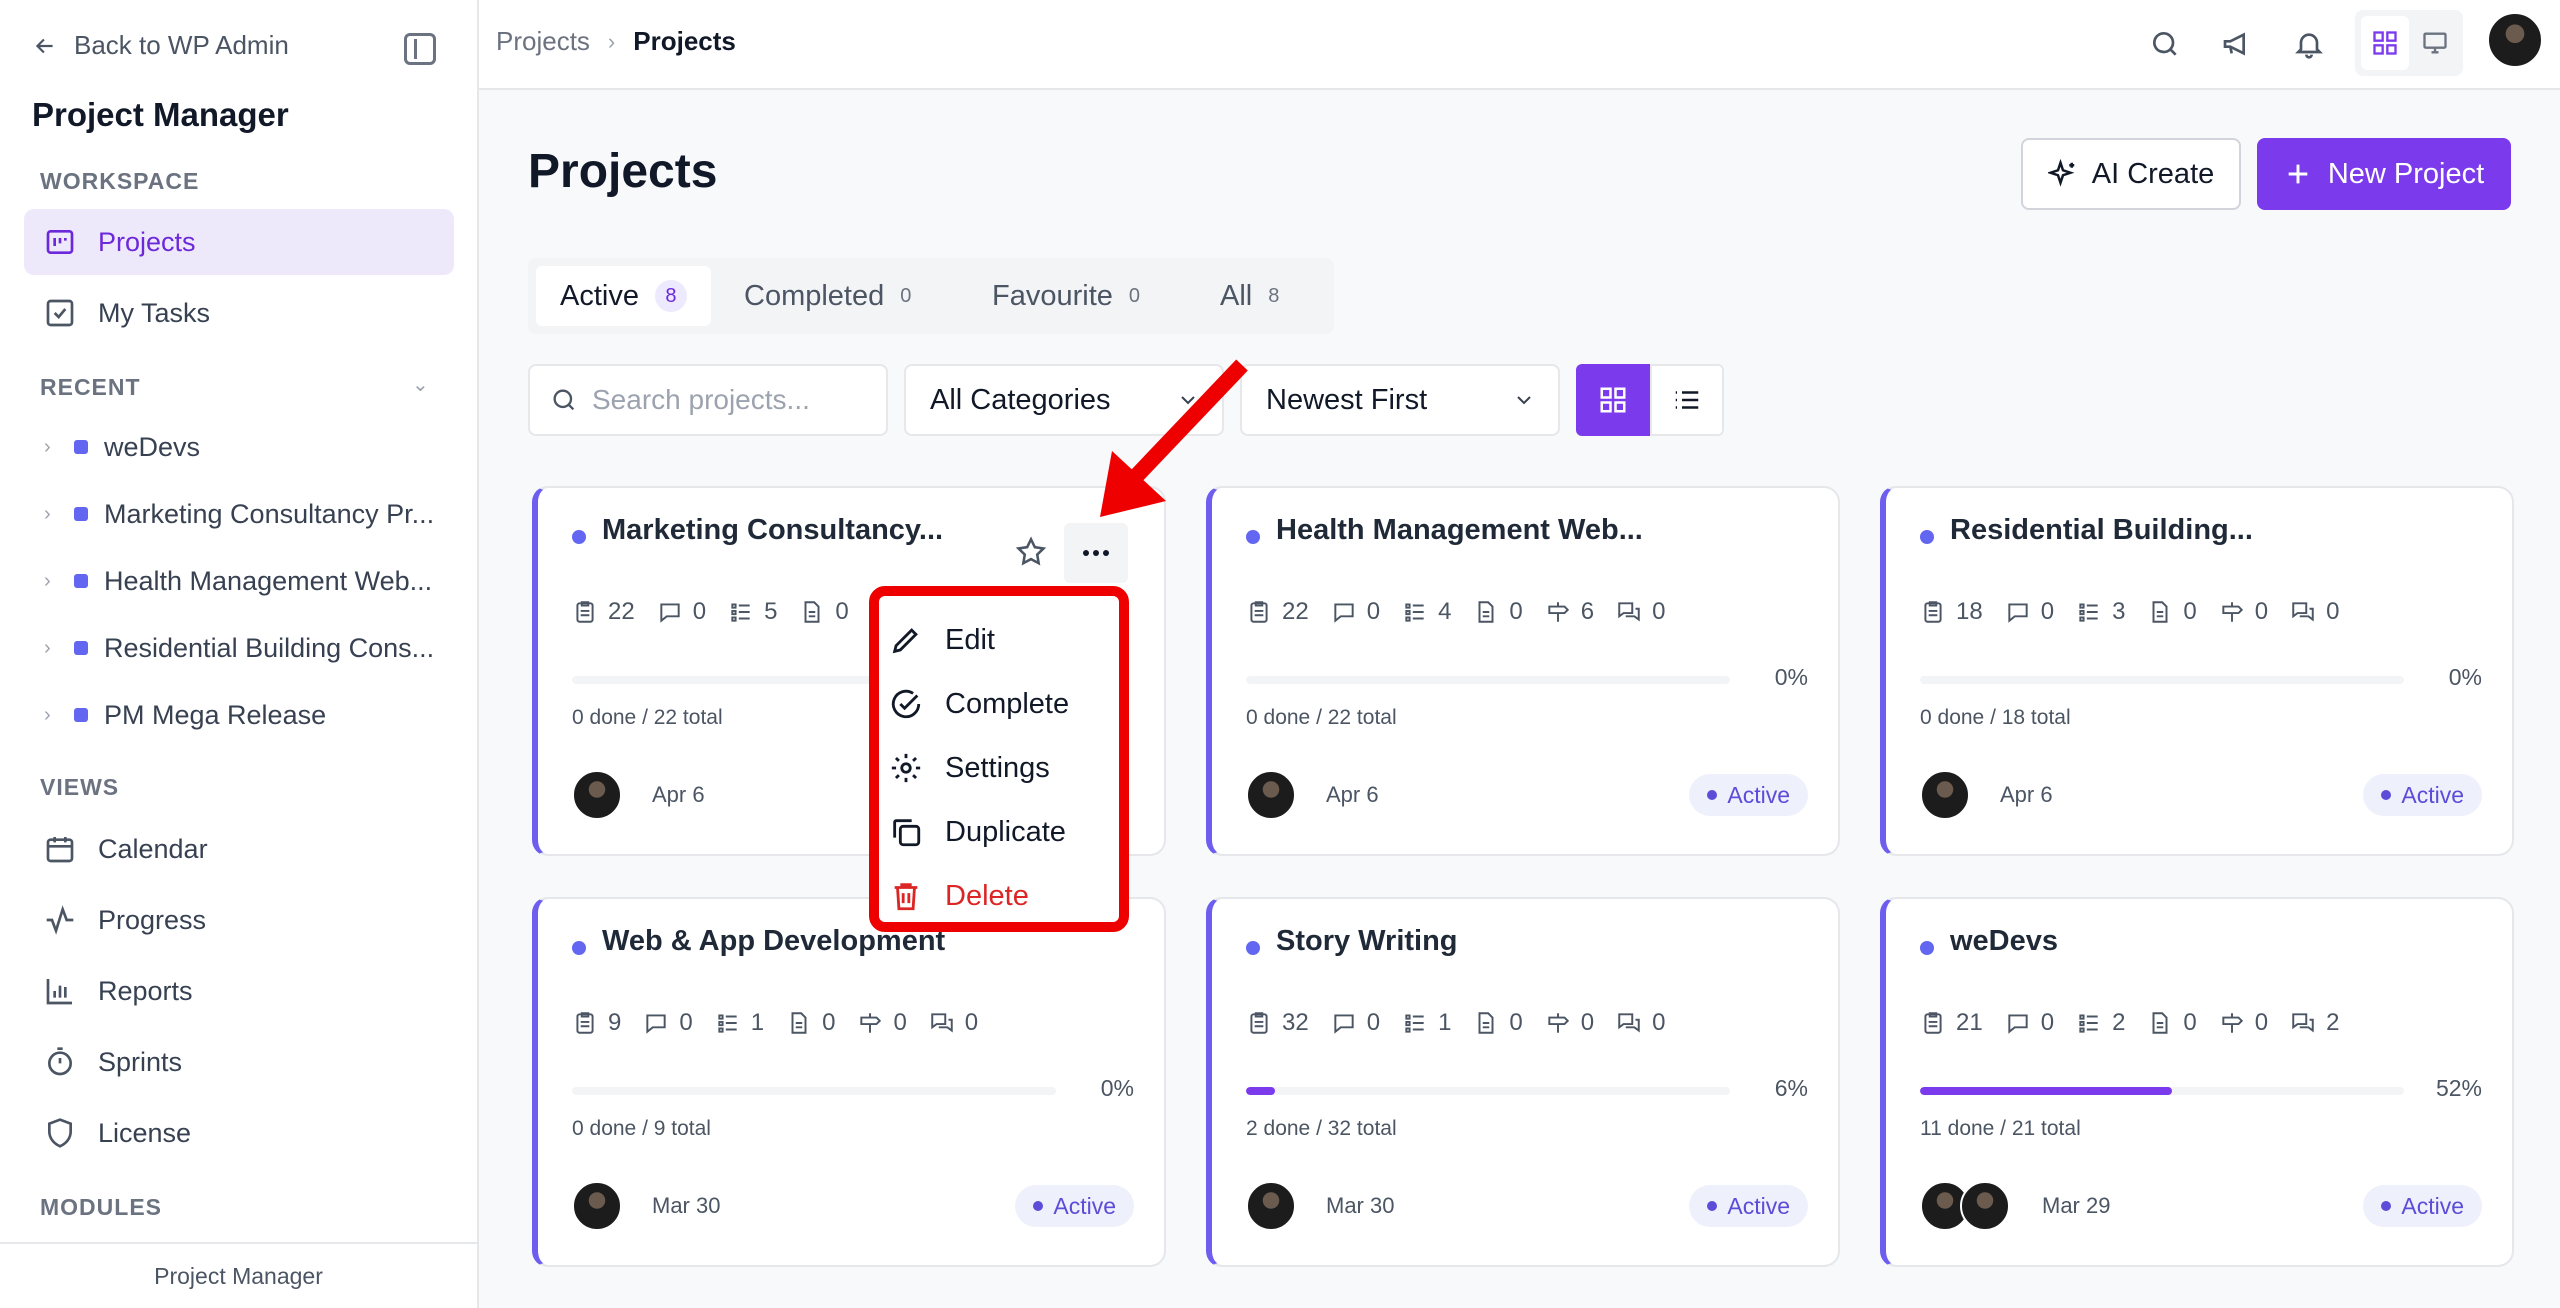 Image resolution: width=2560 pixels, height=1308 pixels. Describe the element at coordinates (239, 991) in the screenshot. I see `sidebar-item-reports: Reports` at that location.